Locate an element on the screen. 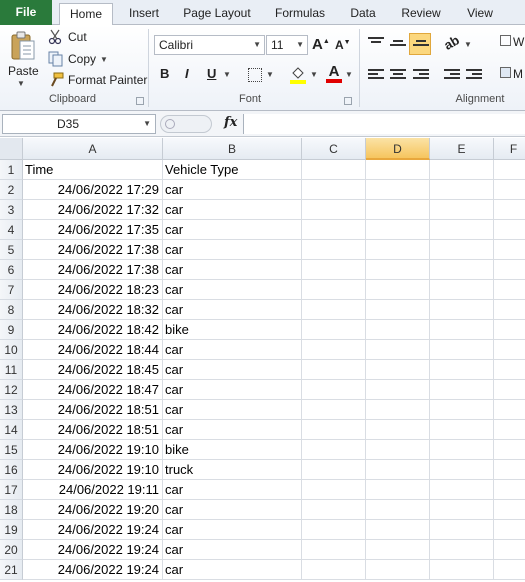  align-center-icon is located at coordinates (398, 76).